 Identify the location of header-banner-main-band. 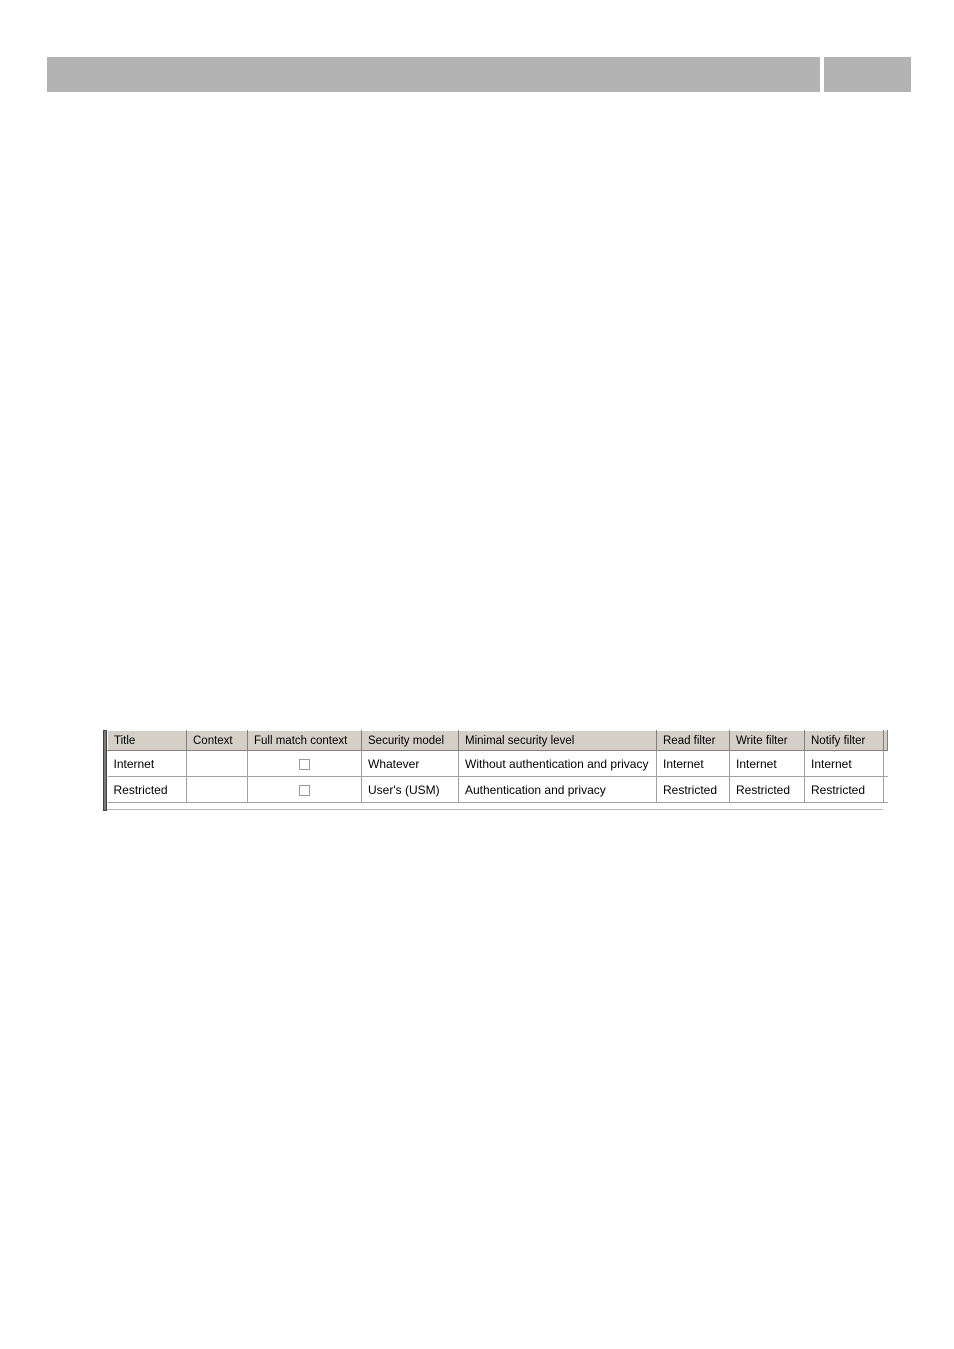
(433, 74).